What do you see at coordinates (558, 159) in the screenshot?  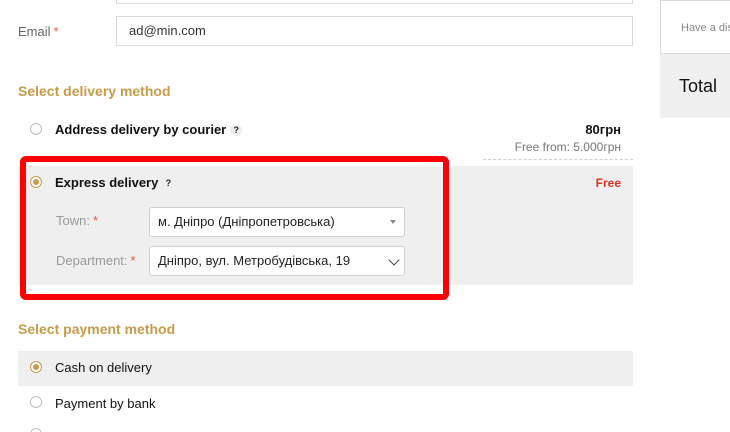 I see `divider` at bounding box center [558, 159].